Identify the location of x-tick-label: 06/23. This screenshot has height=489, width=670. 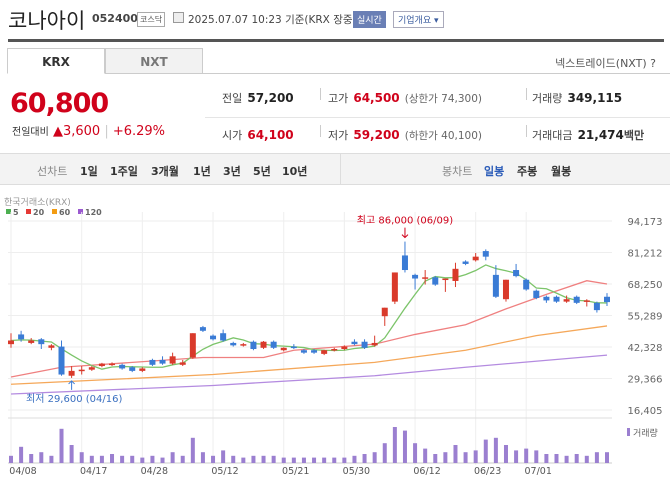
(487, 471).